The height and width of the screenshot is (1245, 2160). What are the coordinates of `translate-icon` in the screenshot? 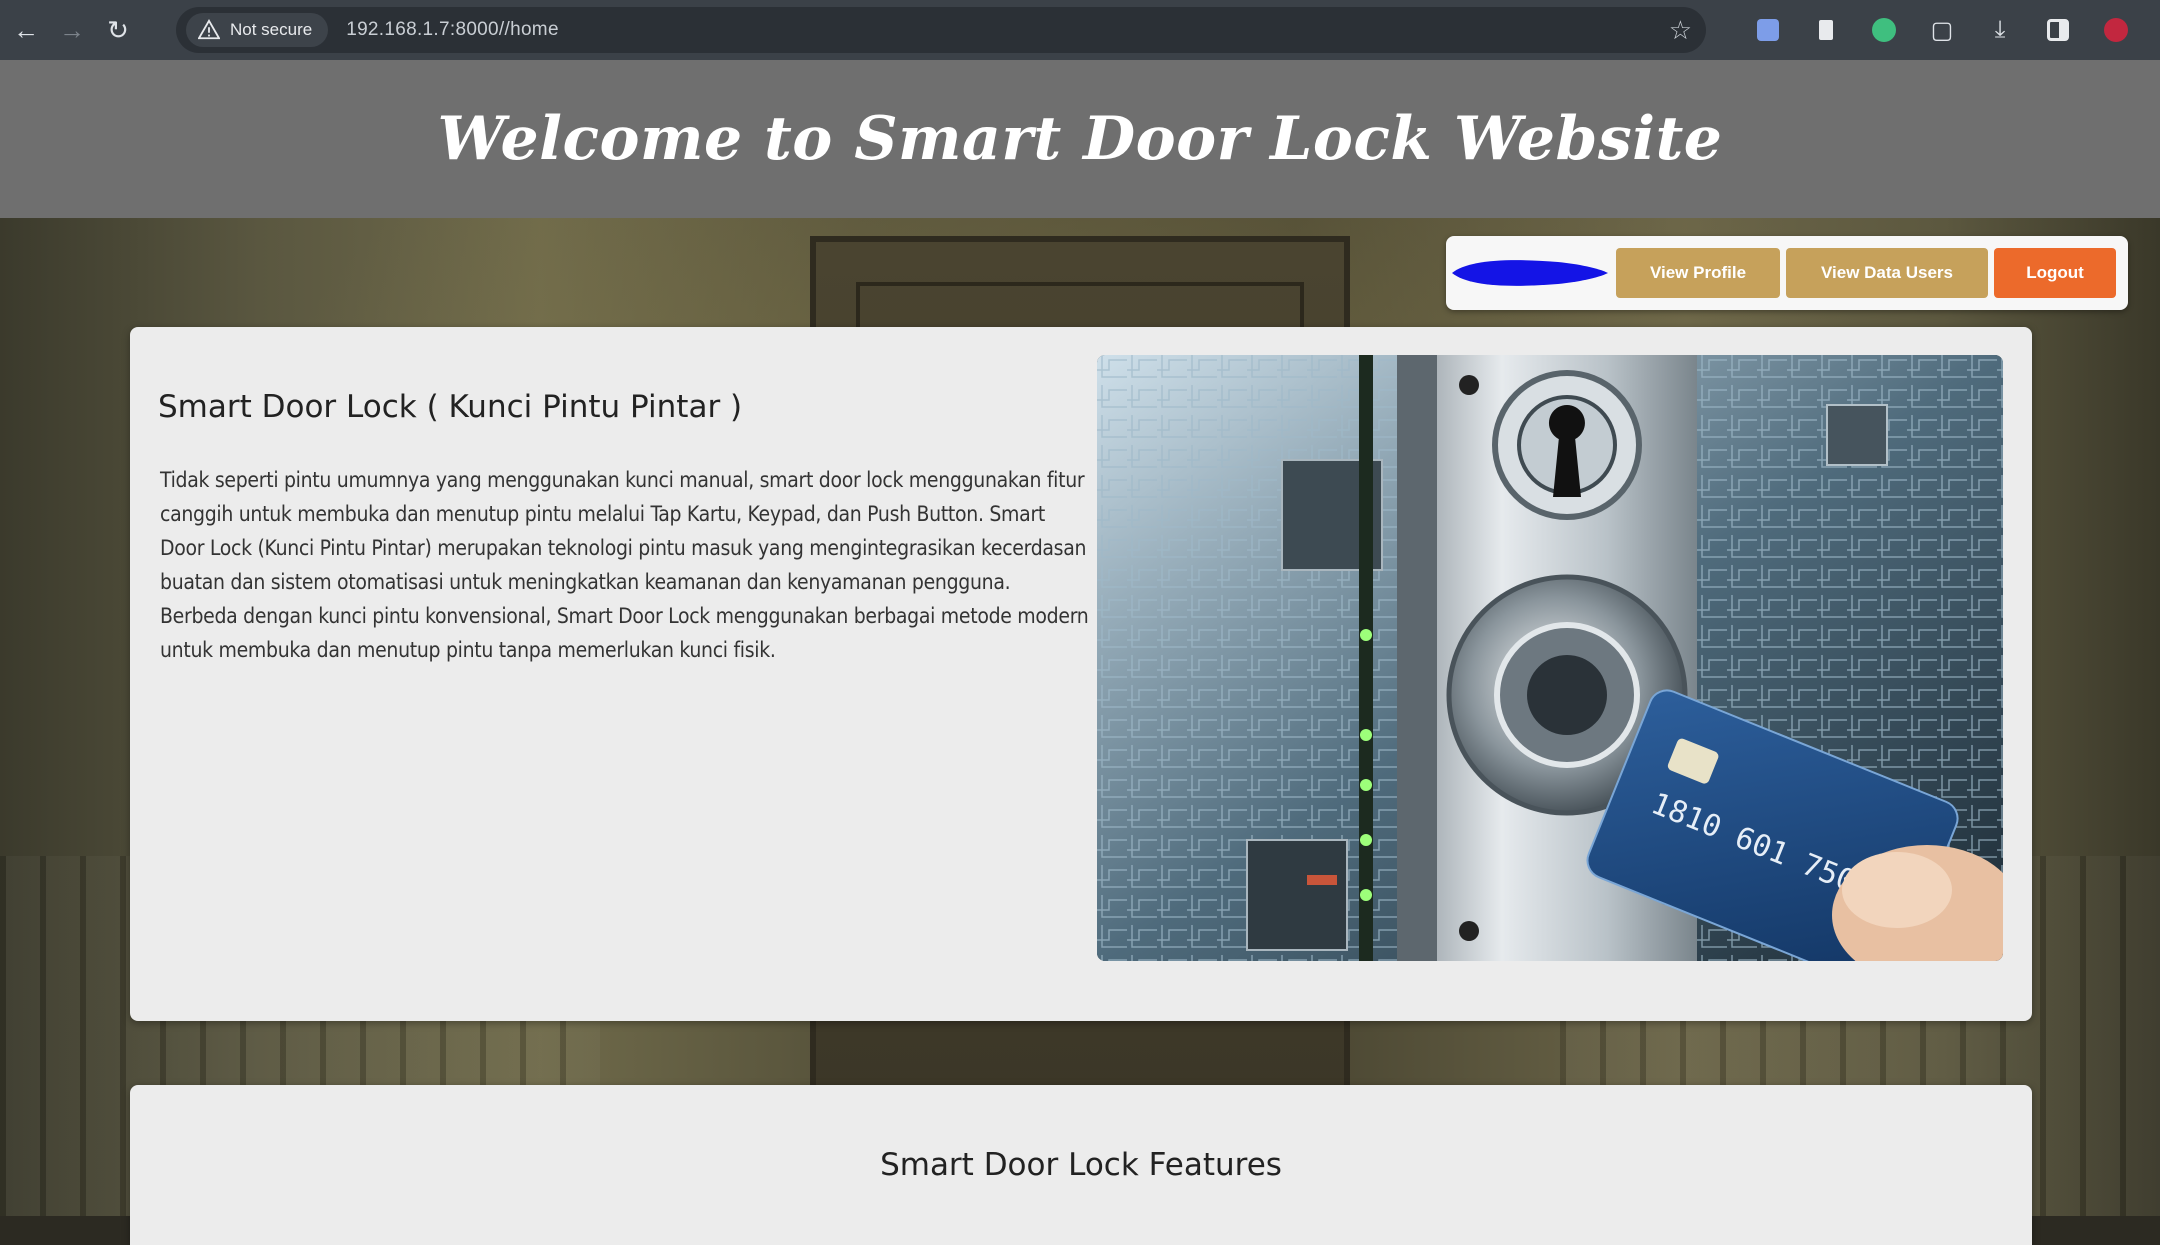 It's located at (1768, 30).